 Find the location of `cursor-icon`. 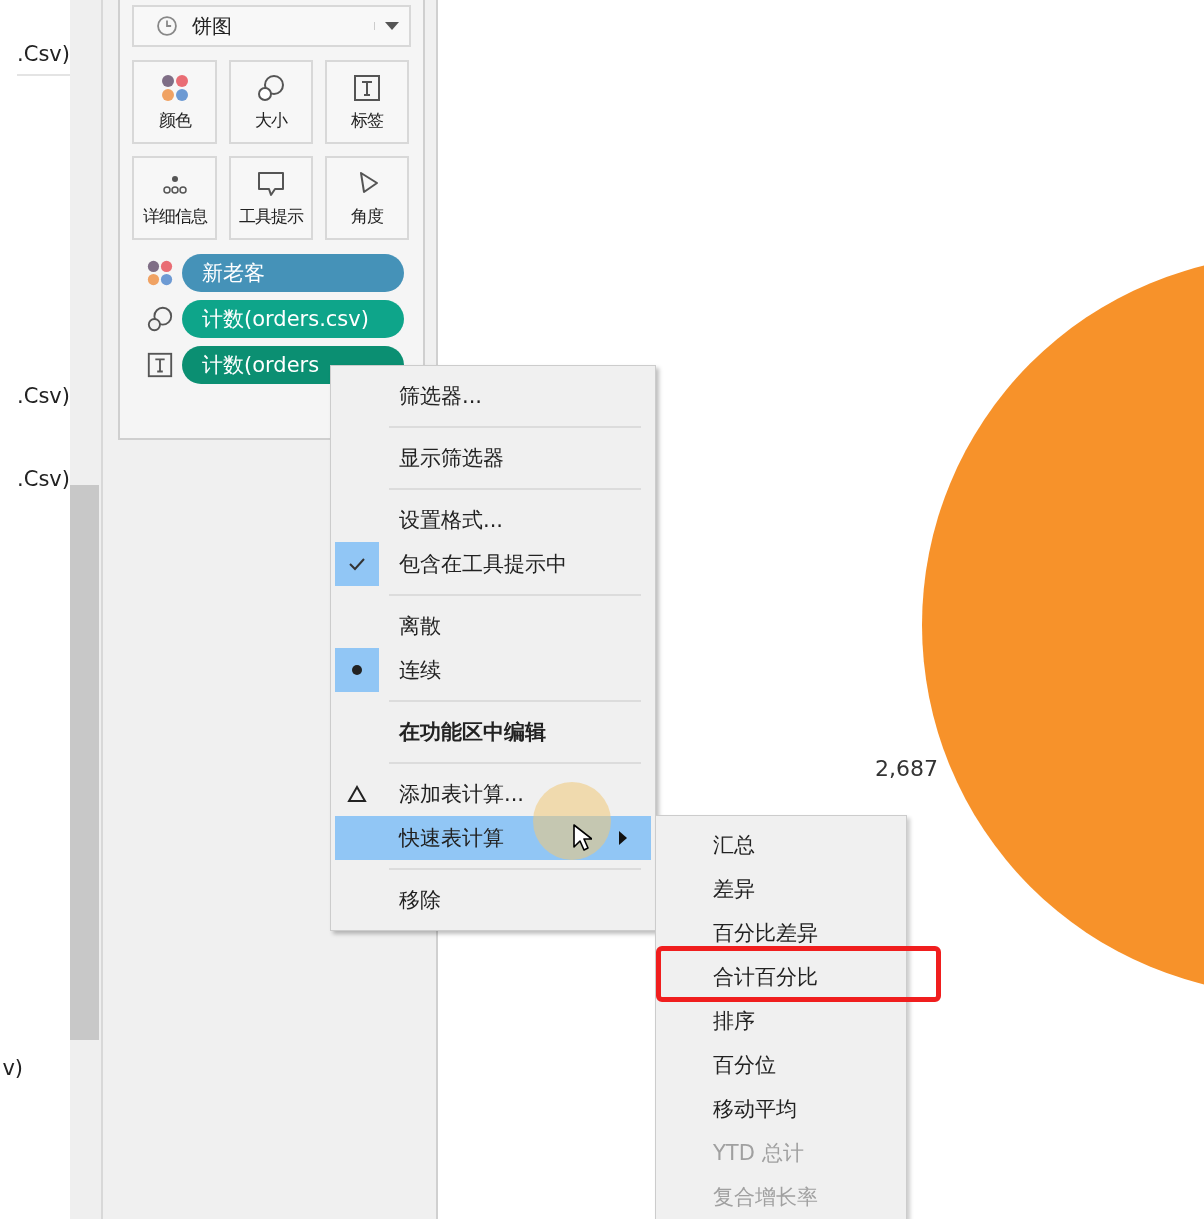

cursor-icon is located at coordinates (582, 838).